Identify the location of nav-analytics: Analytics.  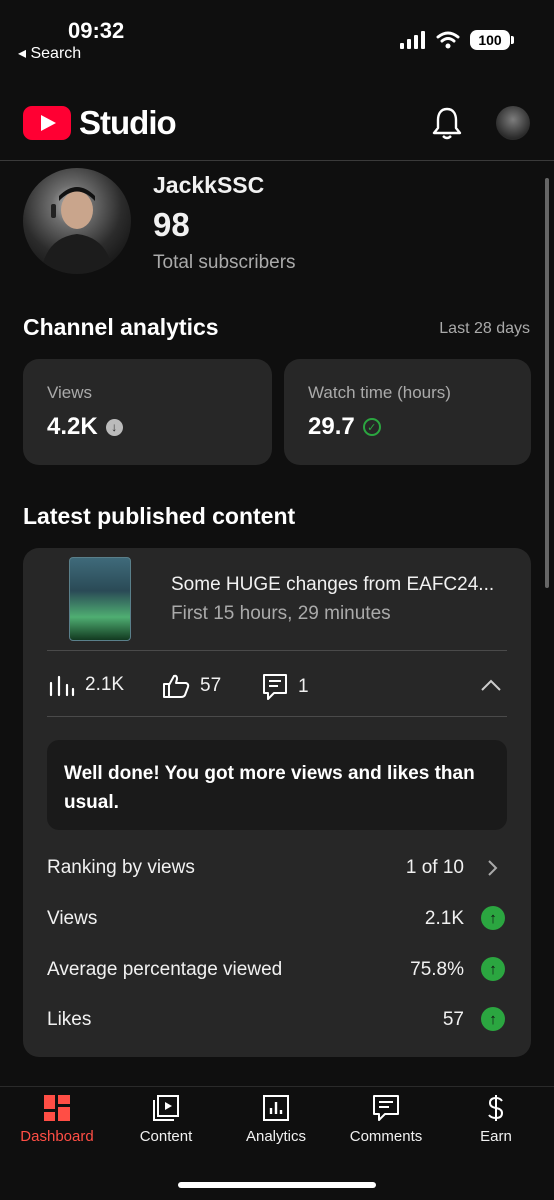
(276, 1119).